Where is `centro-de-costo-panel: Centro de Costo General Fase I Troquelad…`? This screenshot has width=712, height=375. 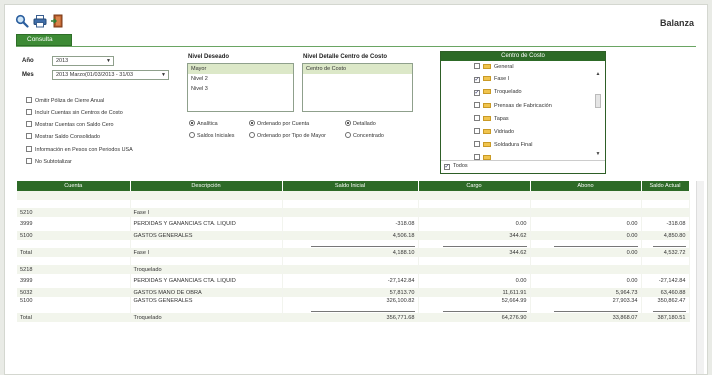
centro-de-costo-panel: Centro de Costo General Fase I Troquelad… is located at coordinates (523, 112).